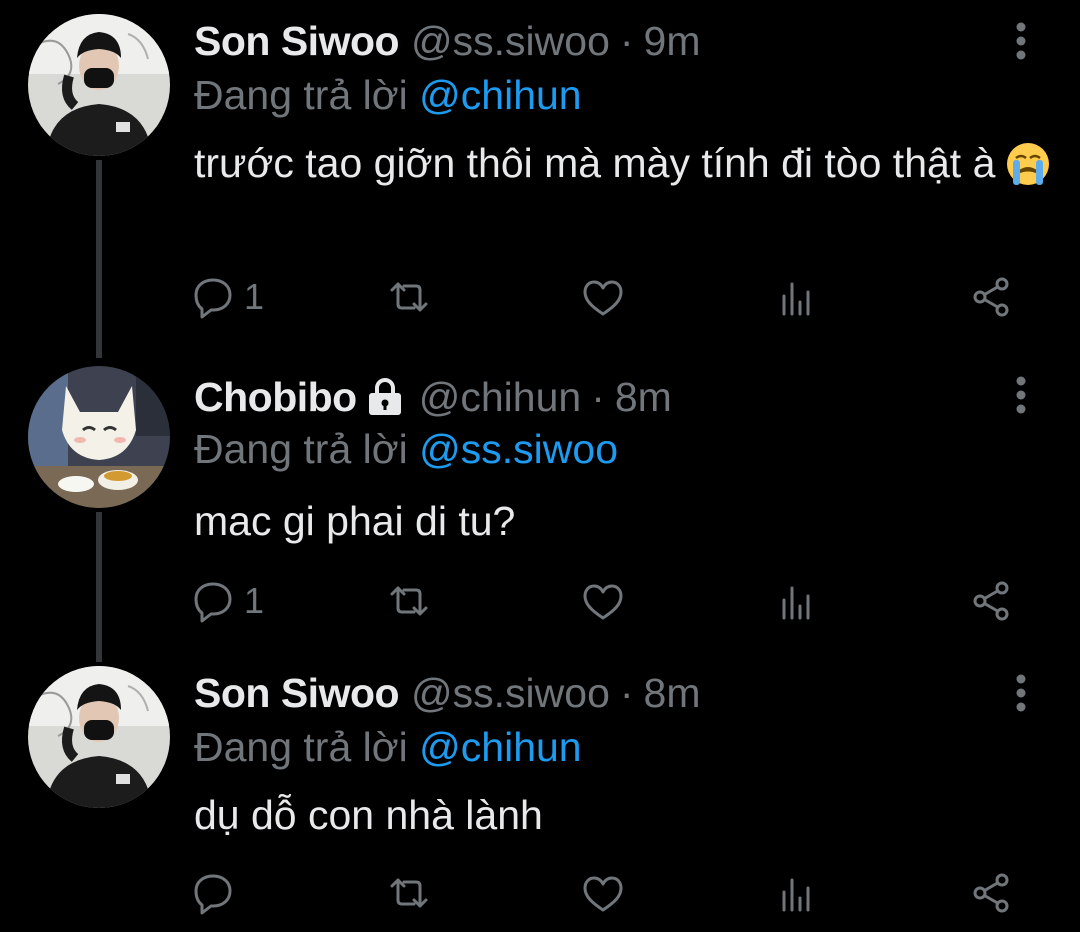 The width and height of the screenshot is (1080, 932). I want to click on timestamp: 9m, so click(672, 41).